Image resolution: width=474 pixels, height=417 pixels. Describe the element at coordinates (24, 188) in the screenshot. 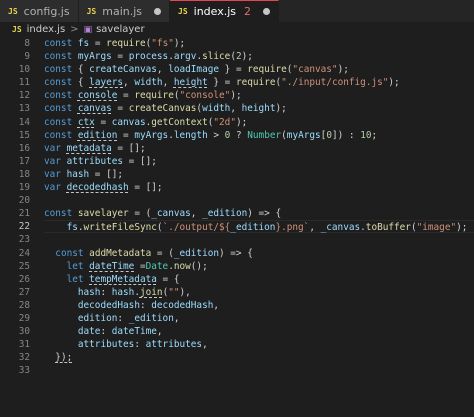

I see `line-number: 19` at that location.